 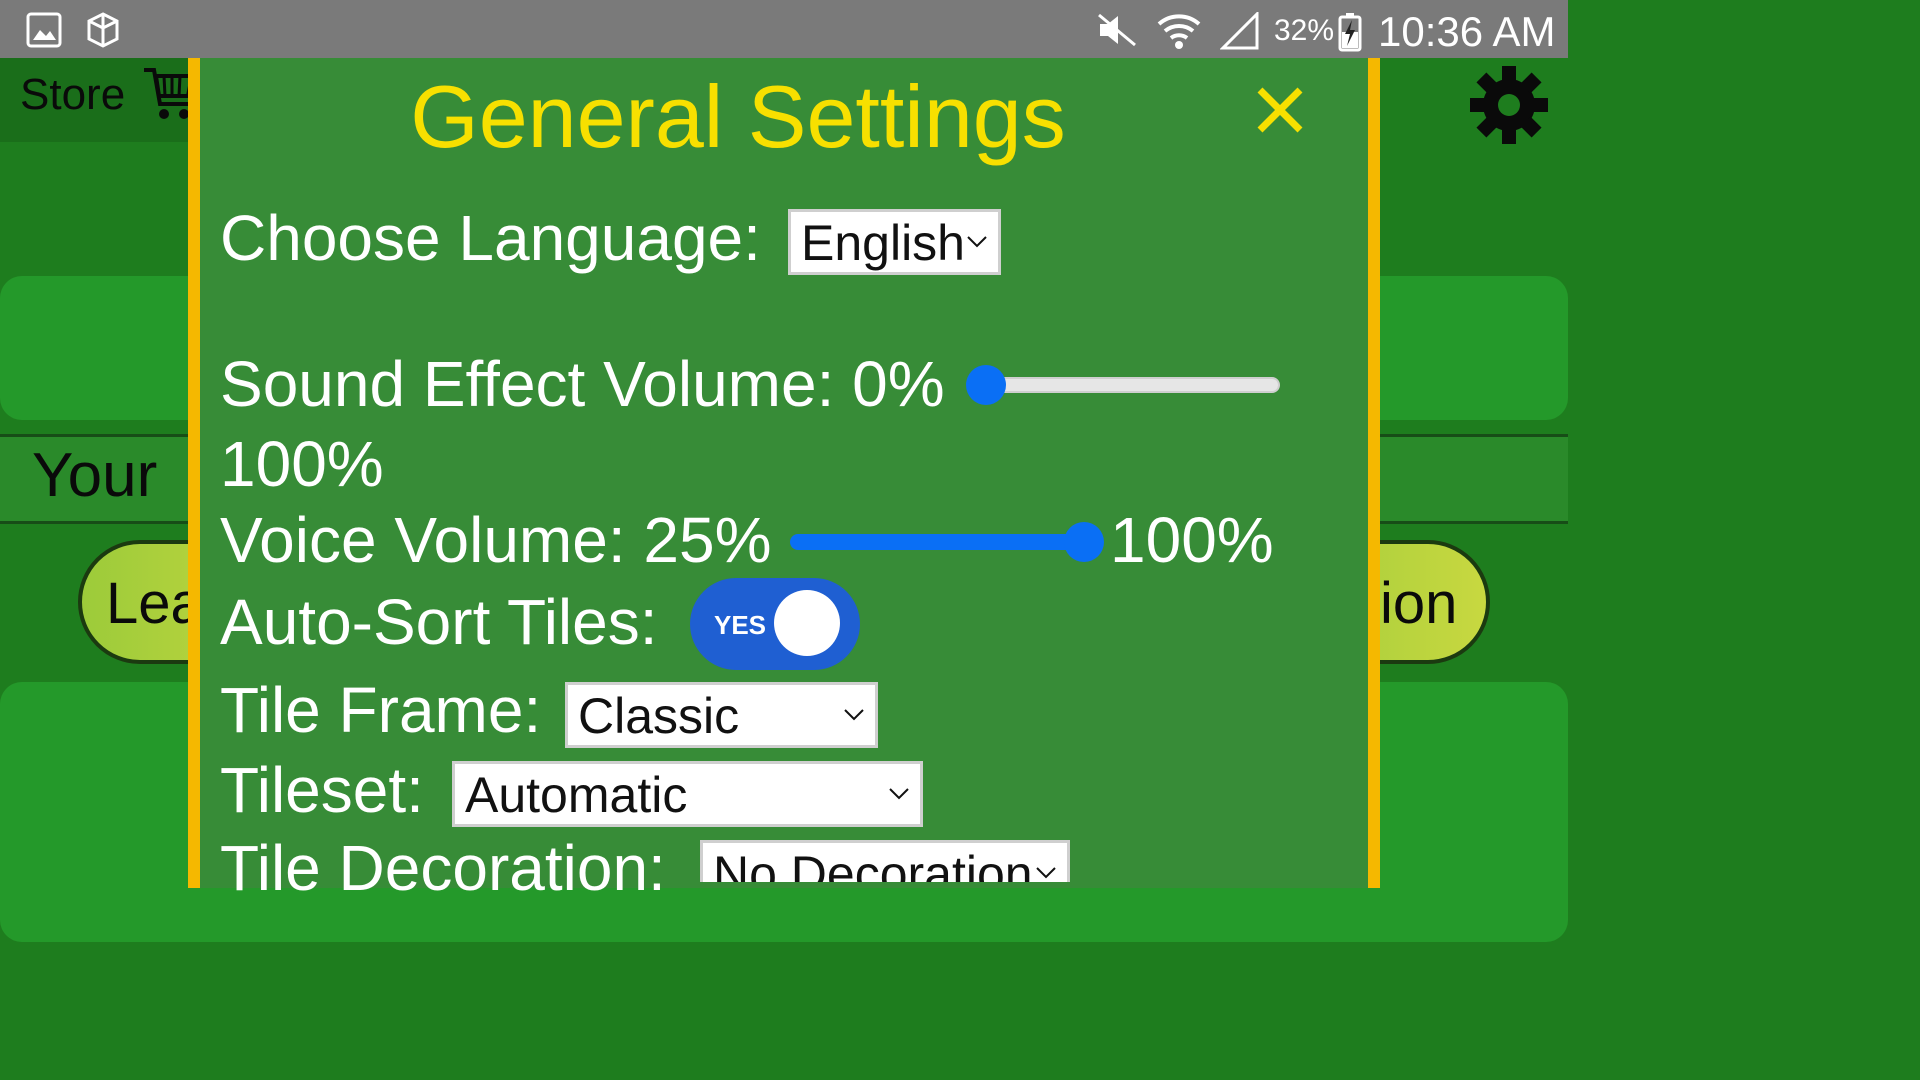 I want to click on voice-volume-max: 100%, so click(x=1192, y=540).